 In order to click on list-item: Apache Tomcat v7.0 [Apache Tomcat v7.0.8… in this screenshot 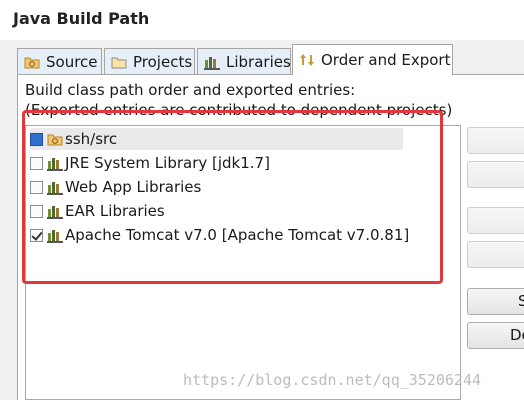, I will do `click(219, 235)`.